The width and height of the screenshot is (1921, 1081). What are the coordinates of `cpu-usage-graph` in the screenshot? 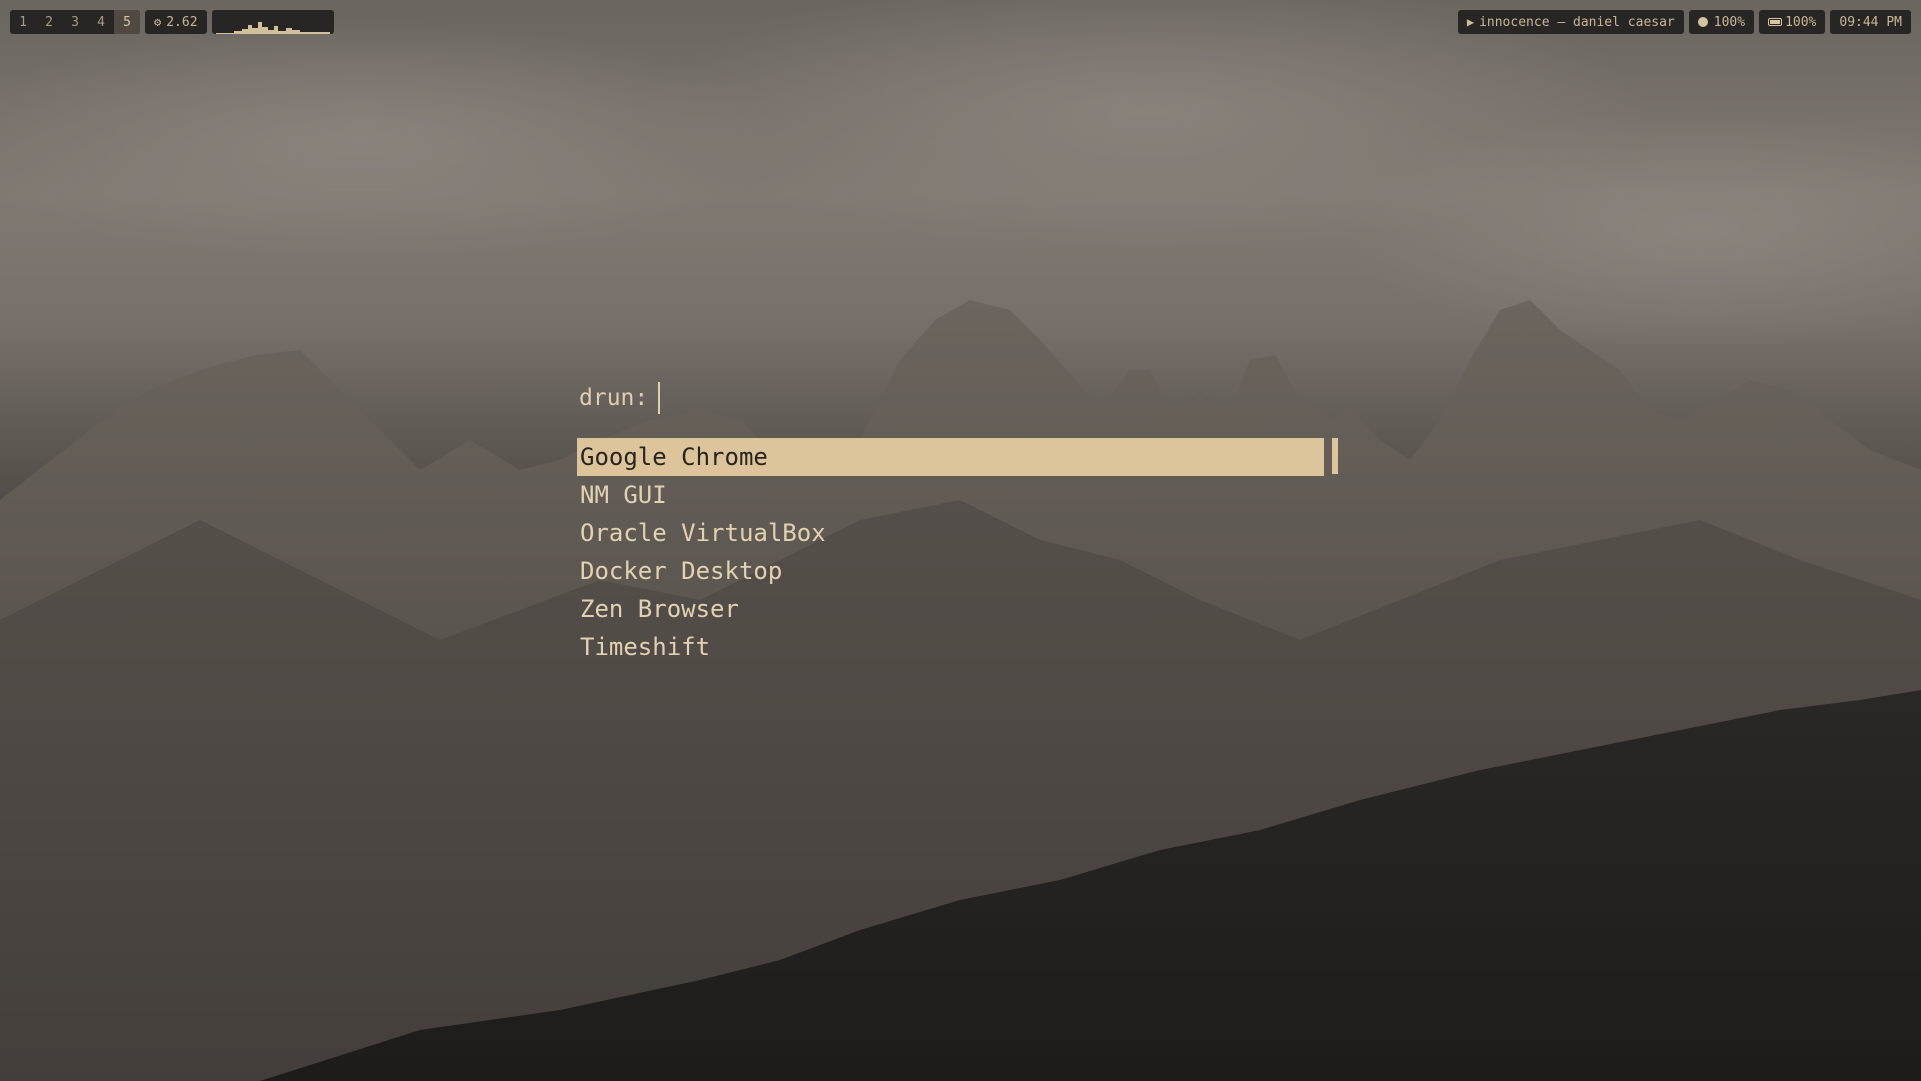 It's located at (272, 22).